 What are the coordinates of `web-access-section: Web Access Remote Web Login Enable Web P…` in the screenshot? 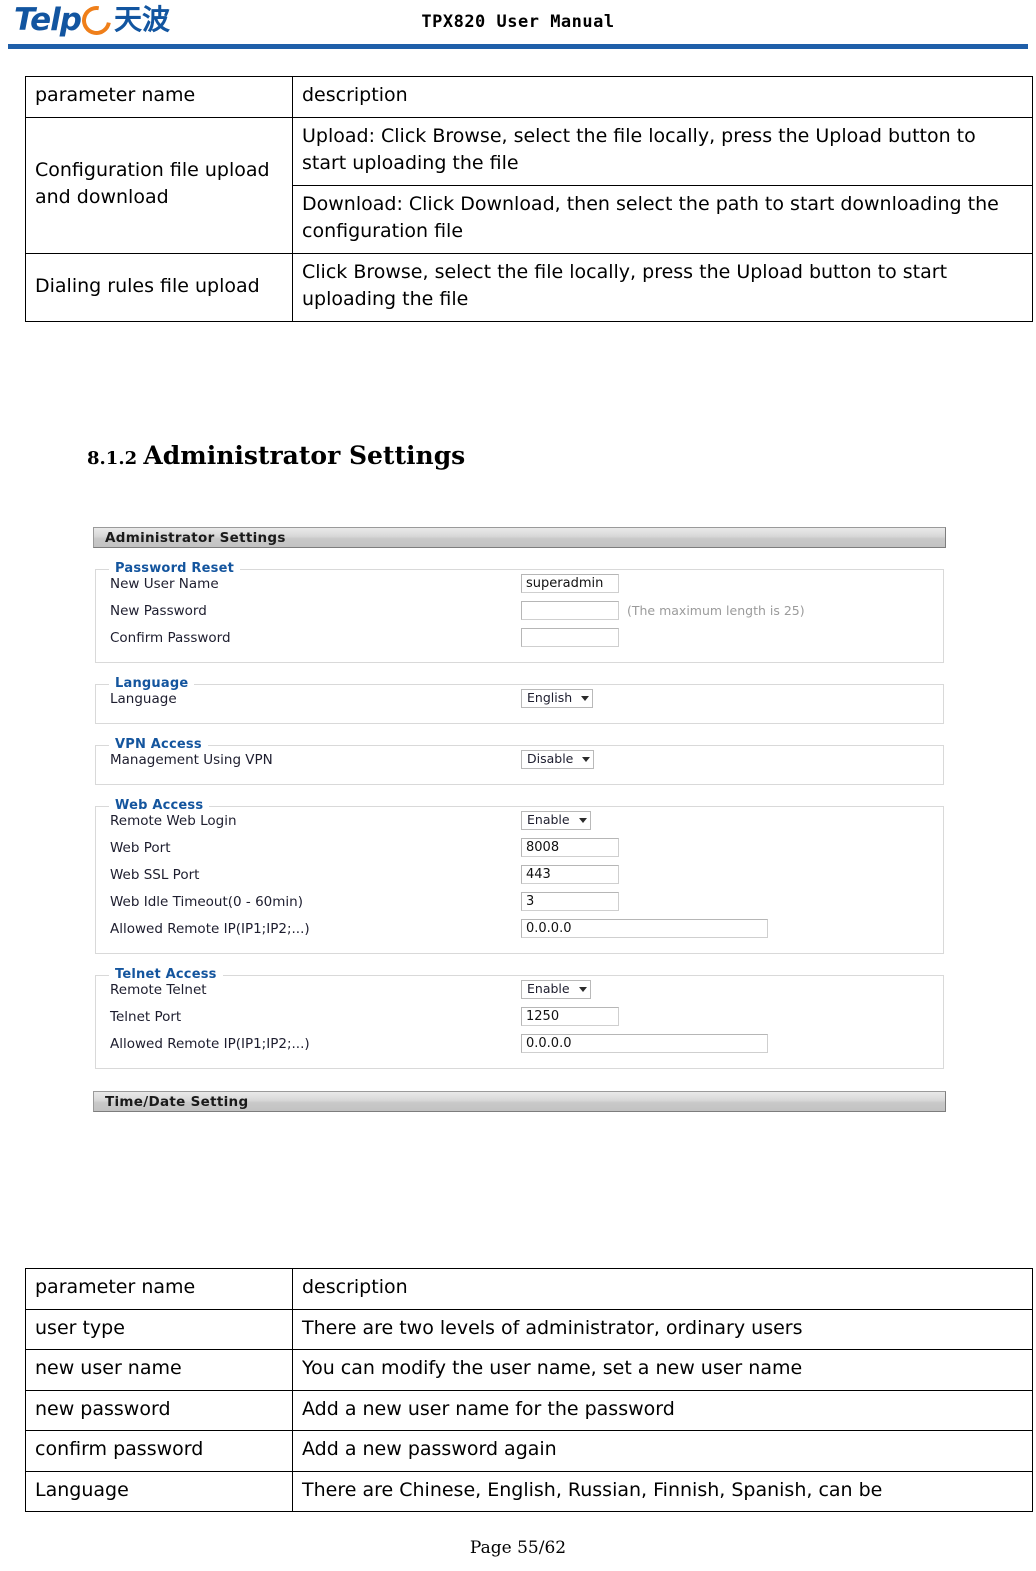 It's located at (519, 876).